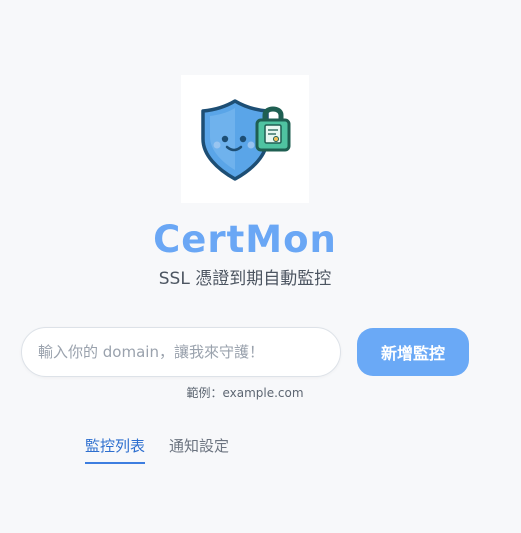 Image resolution: width=521 pixels, height=533 pixels. I want to click on app-title: CertMon, so click(245, 239).